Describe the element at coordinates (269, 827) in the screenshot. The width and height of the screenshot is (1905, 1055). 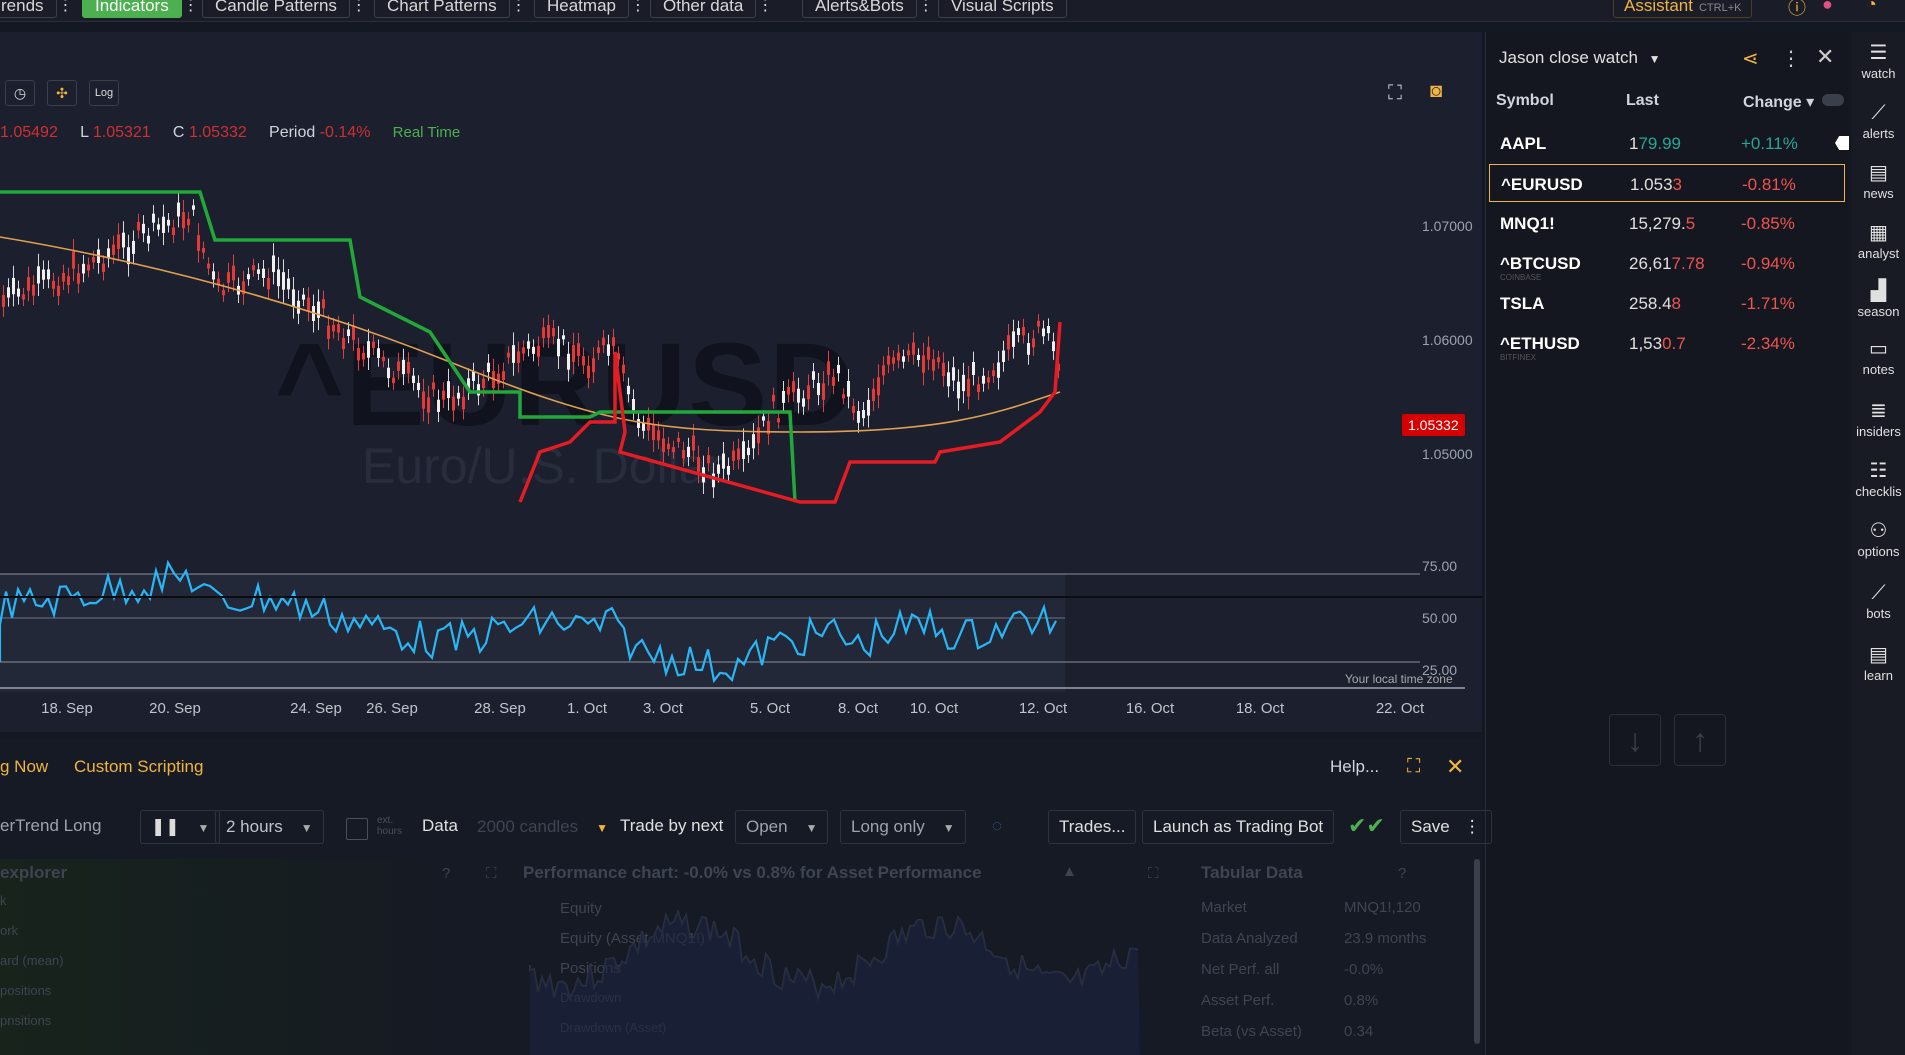
I see `interval-dropdown: 2 hours ▼` at that location.